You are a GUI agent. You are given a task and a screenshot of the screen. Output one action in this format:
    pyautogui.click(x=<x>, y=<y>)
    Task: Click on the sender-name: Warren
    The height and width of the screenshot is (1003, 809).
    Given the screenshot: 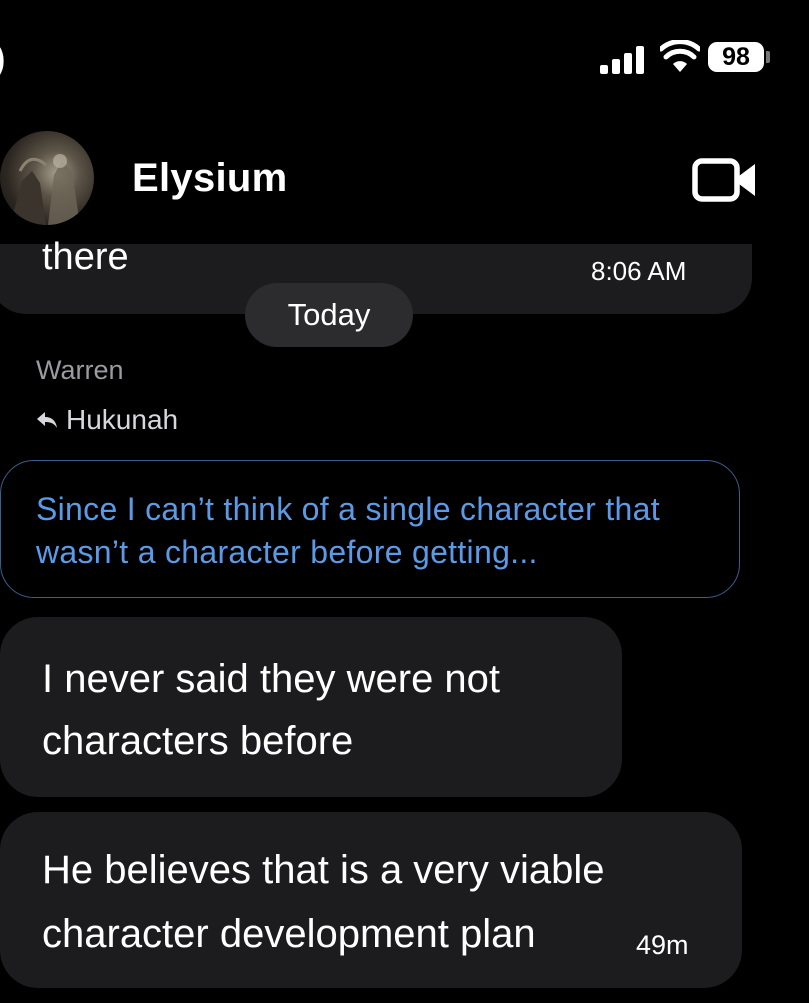 What is the action you would take?
    pyautogui.click(x=80, y=370)
    